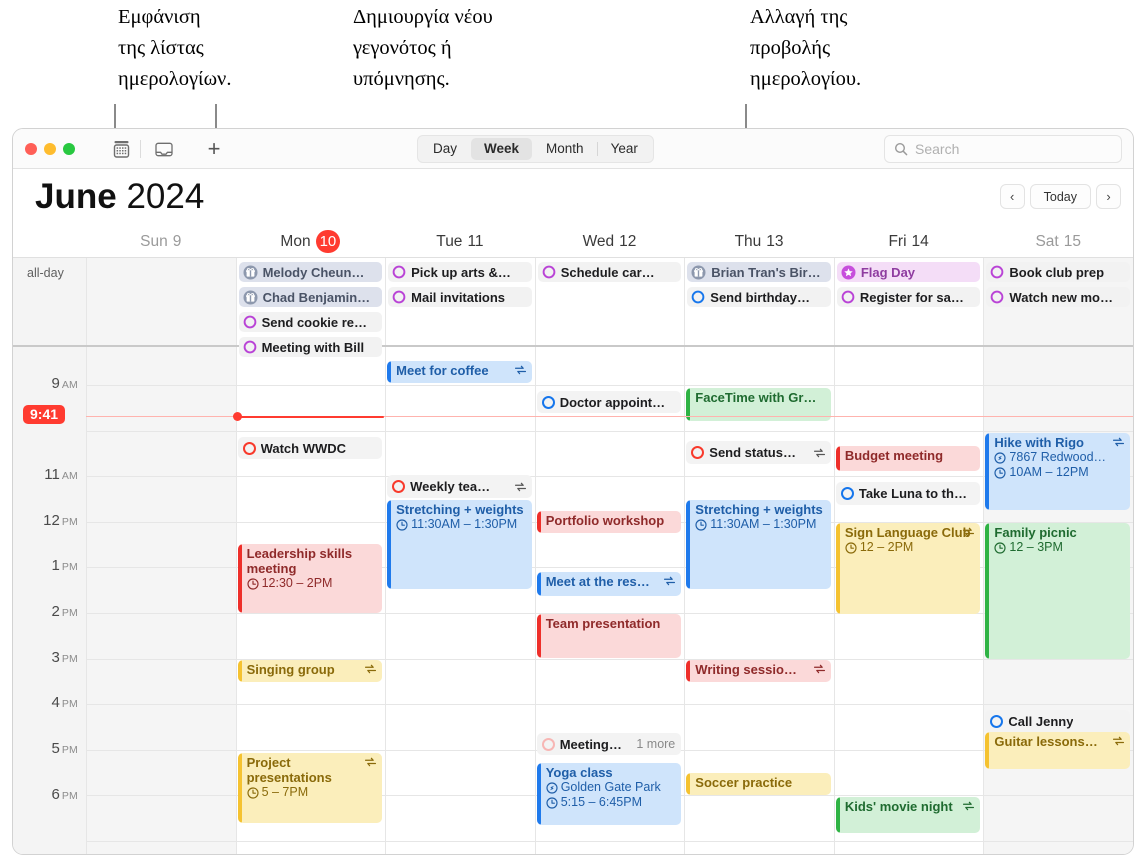 This screenshot has width=1146, height=859. I want to click on event-time: 12:30 – 2PM, so click(312, 583).